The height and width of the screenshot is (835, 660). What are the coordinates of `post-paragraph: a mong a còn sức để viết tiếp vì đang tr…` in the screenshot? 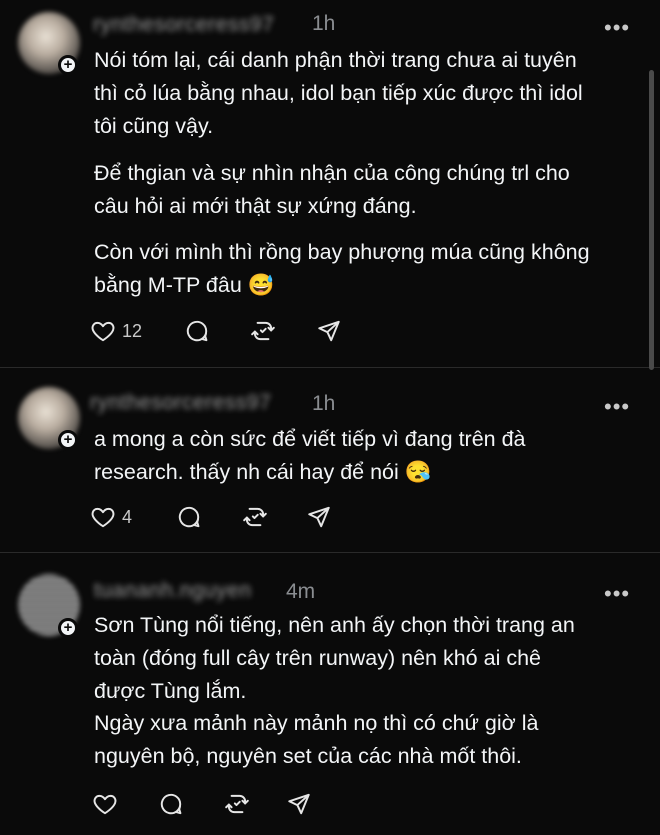 It's located at (310, 455).